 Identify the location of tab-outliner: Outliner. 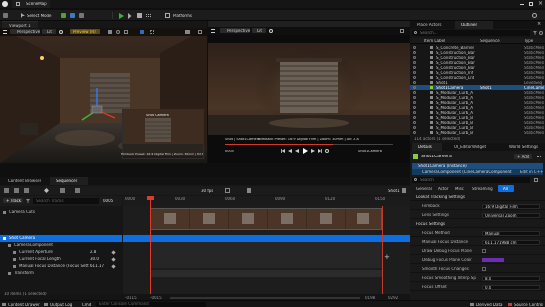
(474, 25).